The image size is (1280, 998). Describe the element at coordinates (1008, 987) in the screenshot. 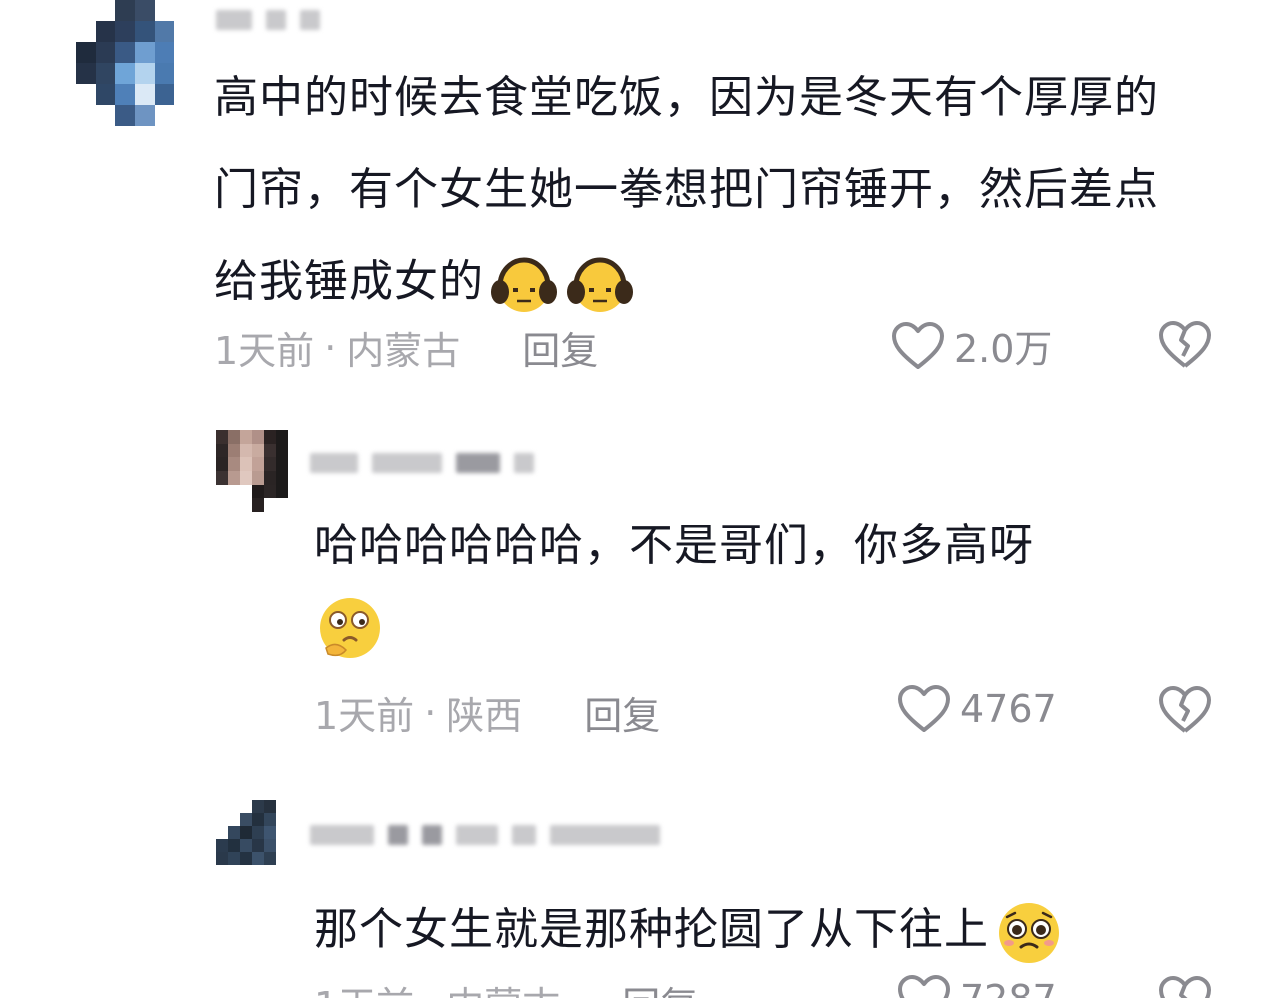

I see `like-count: 7287` at that location.